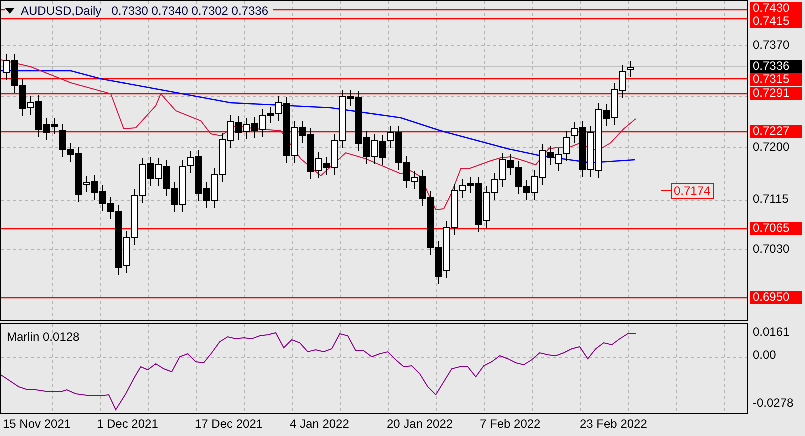  Describe the element at coordinates (776, 66) in the screenshot. I see `current-price-label: 0.7336` at that location.